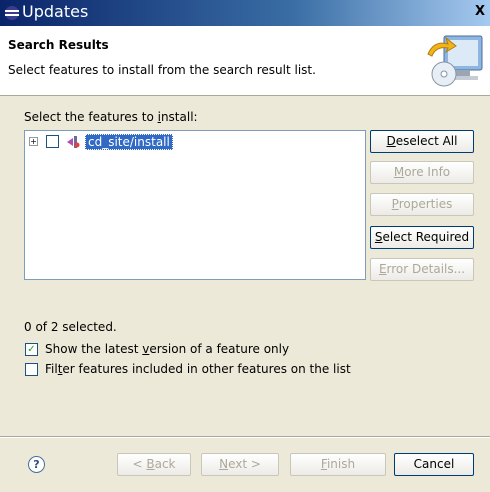 This screenshot has height=492, width=490. Describe the element at coordinates (245, 13) in the screenshot. I see `title-bar: Updates X` at that location.